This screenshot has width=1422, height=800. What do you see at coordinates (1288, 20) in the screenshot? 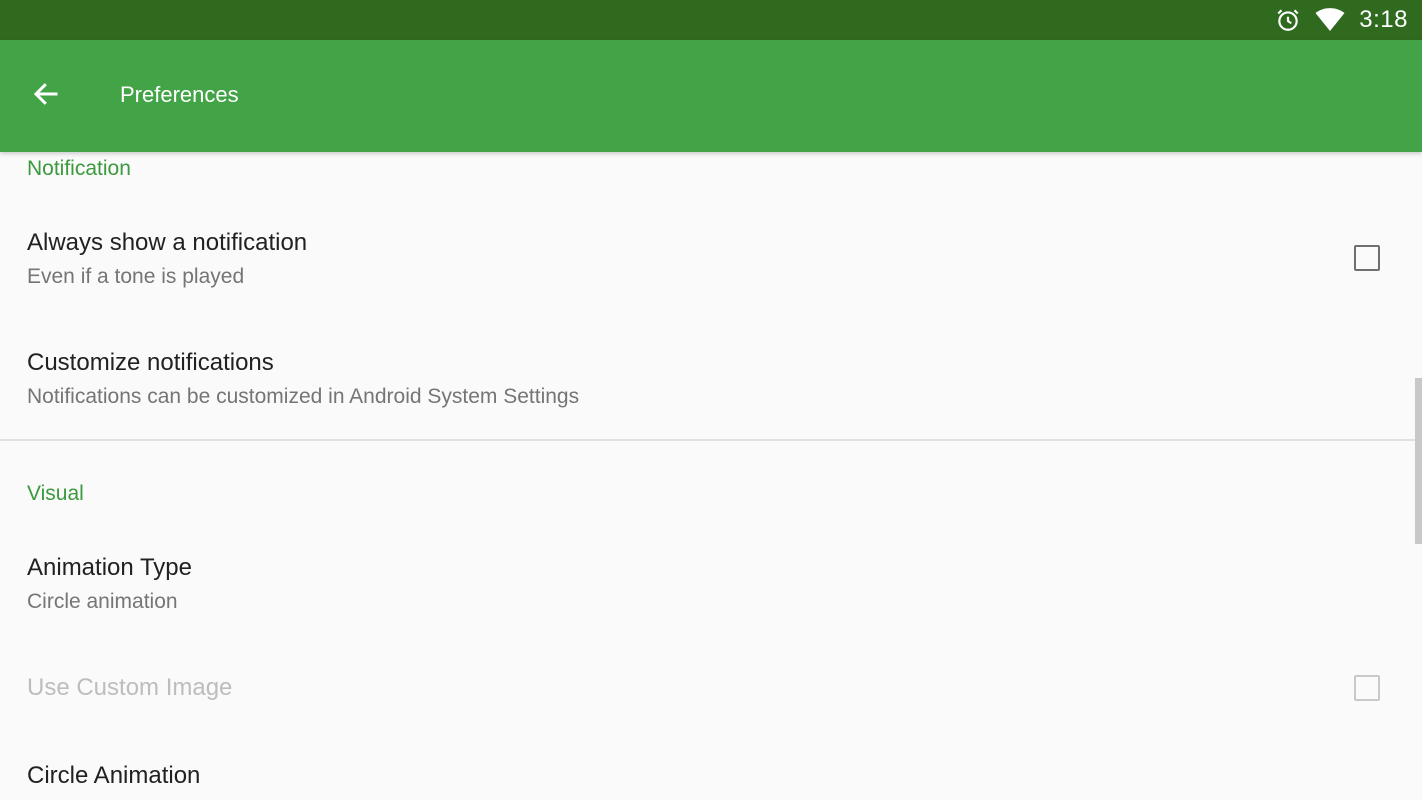
I see `alarm-icon` at bounding box center [1288, 20].